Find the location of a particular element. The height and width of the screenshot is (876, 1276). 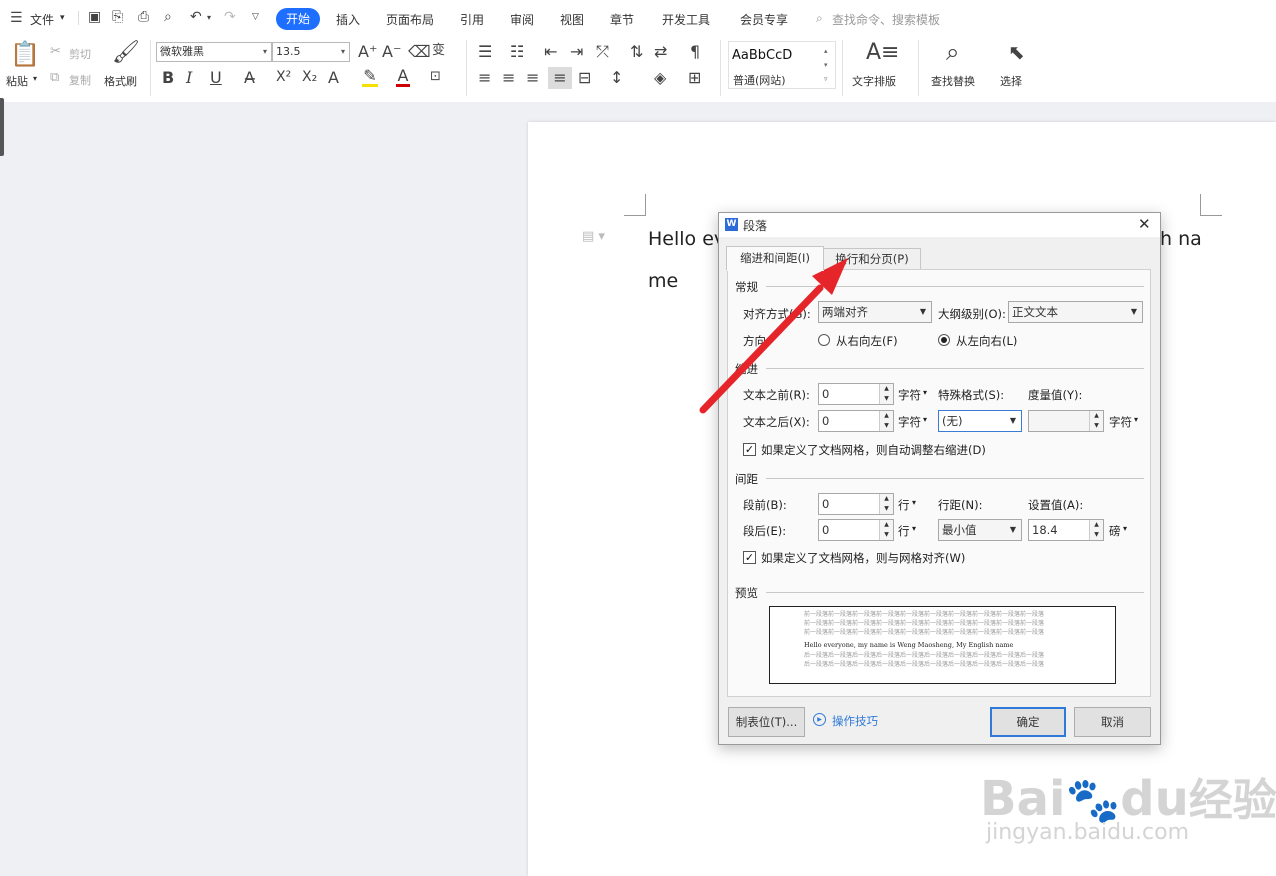

watermark-brand: Bai is located at coordinates (1023, 799).